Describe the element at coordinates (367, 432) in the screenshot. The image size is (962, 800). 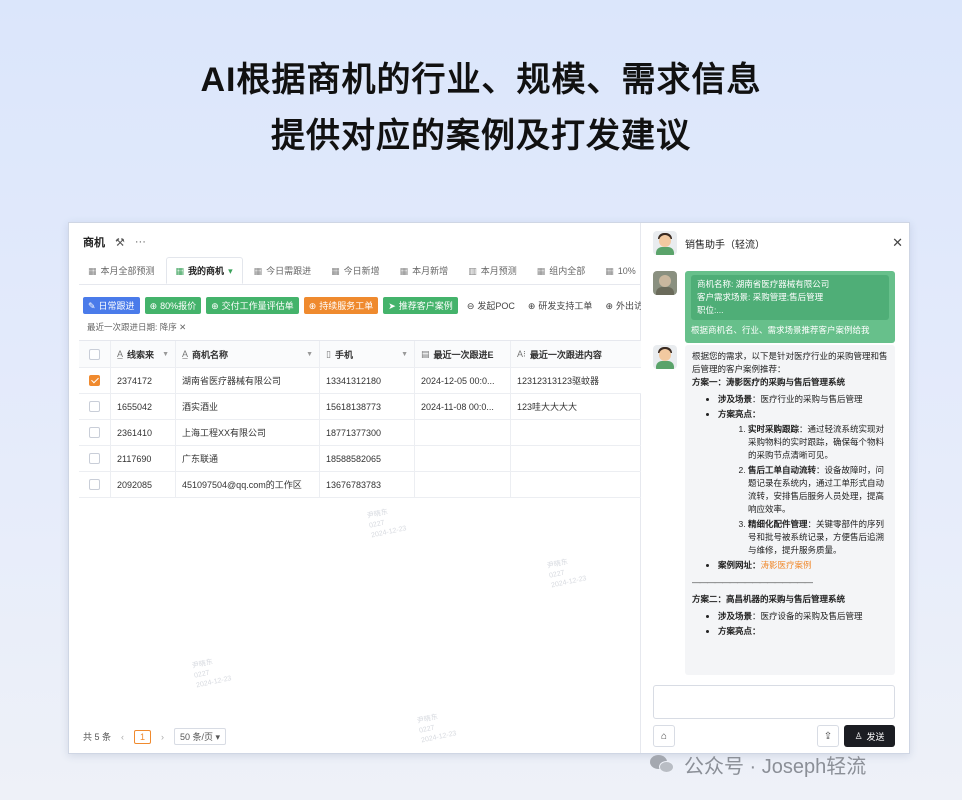
I see `cell-phone: 18771377300` at that location.